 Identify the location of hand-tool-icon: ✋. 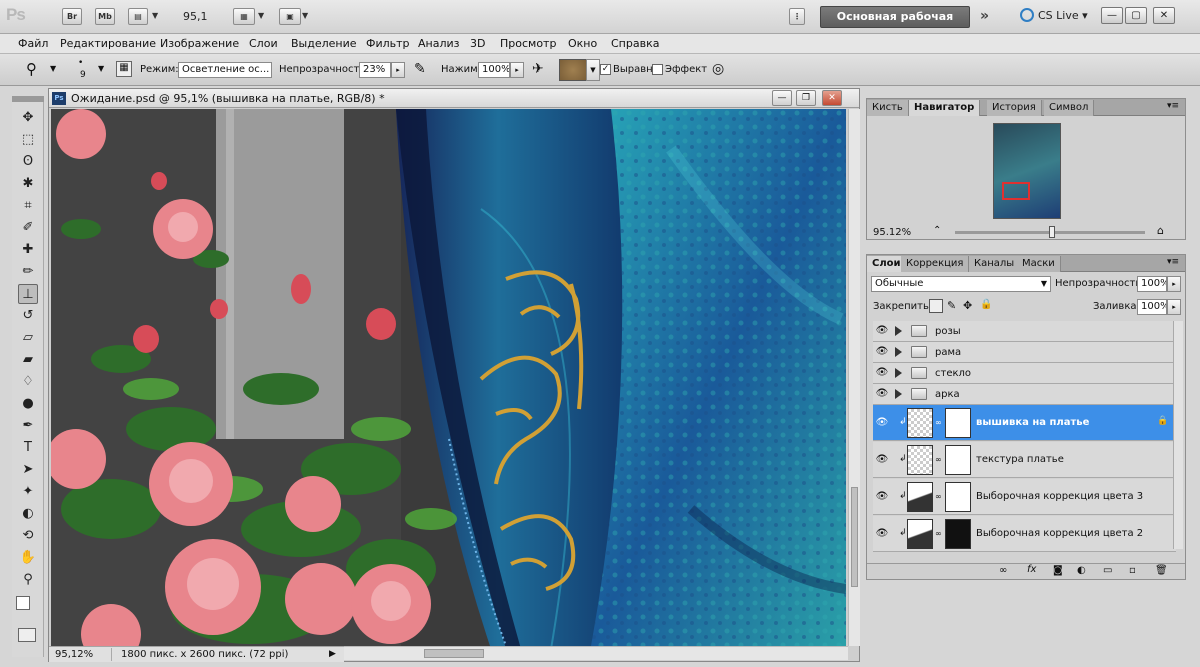
(28, 558).